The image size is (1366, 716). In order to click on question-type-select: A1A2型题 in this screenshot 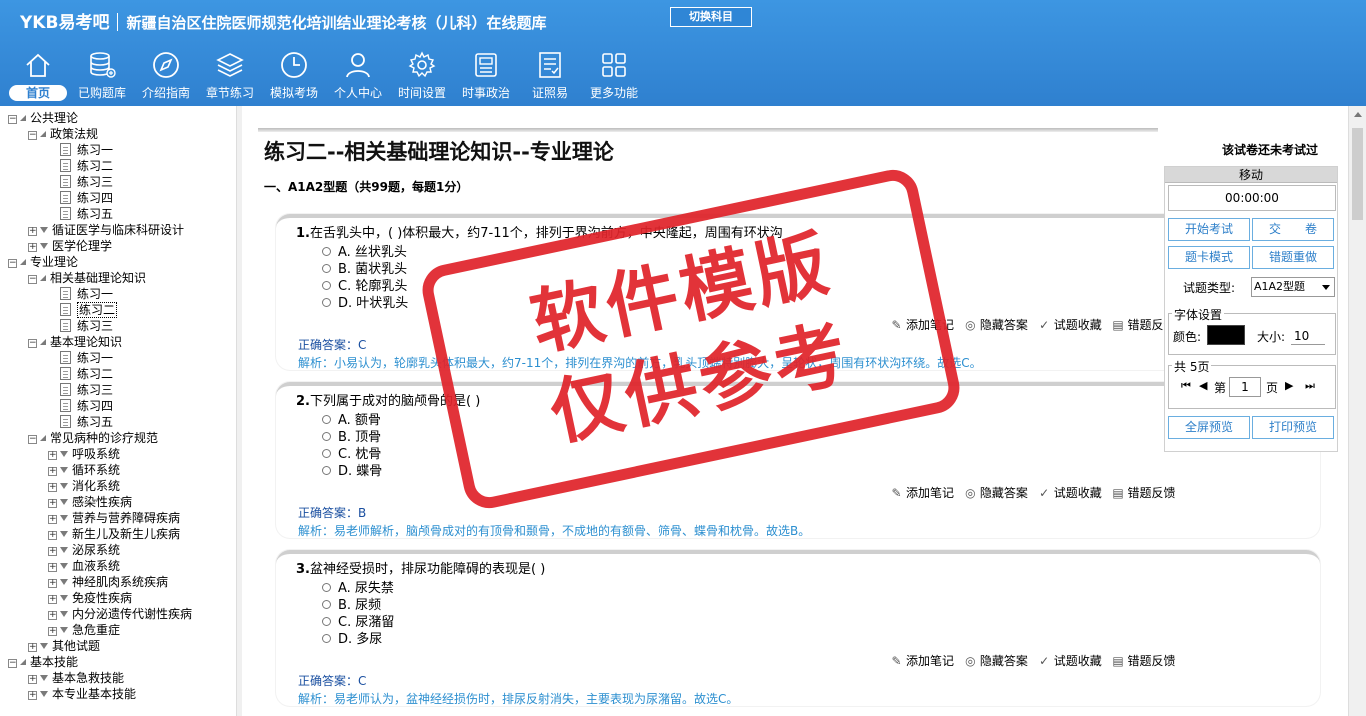, I will do `click(1293, 287)`.